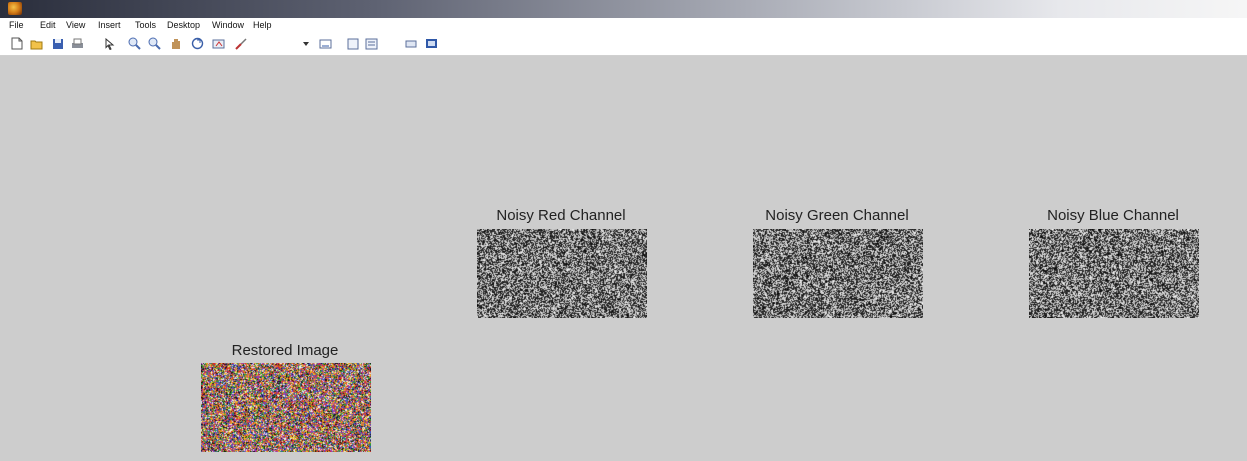 The height and width of the screenshot is (461, 1247). Describe the element at coordinates (325, 43) in the screenshot. I see `link-plot-icon` at that location.